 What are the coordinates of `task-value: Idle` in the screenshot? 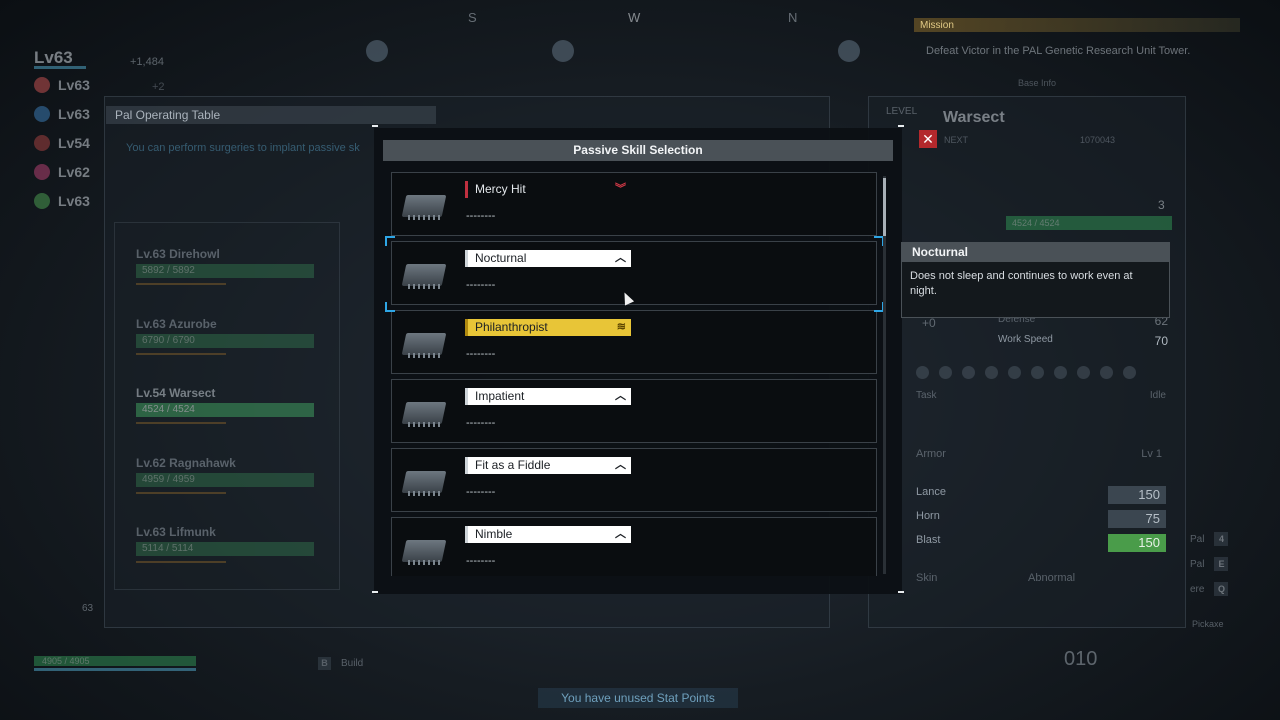 It's located at (1157, 395).